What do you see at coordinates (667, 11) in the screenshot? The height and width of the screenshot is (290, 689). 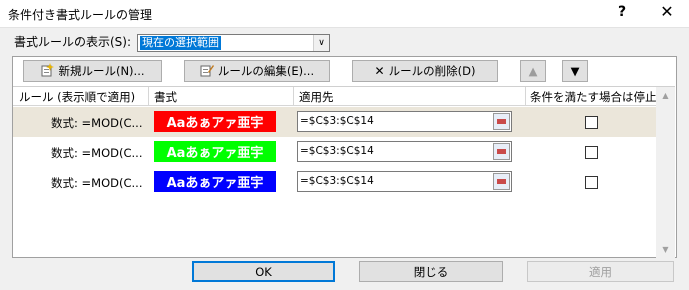 I see `close-icon: ✕` at bounding box center [667, 11].